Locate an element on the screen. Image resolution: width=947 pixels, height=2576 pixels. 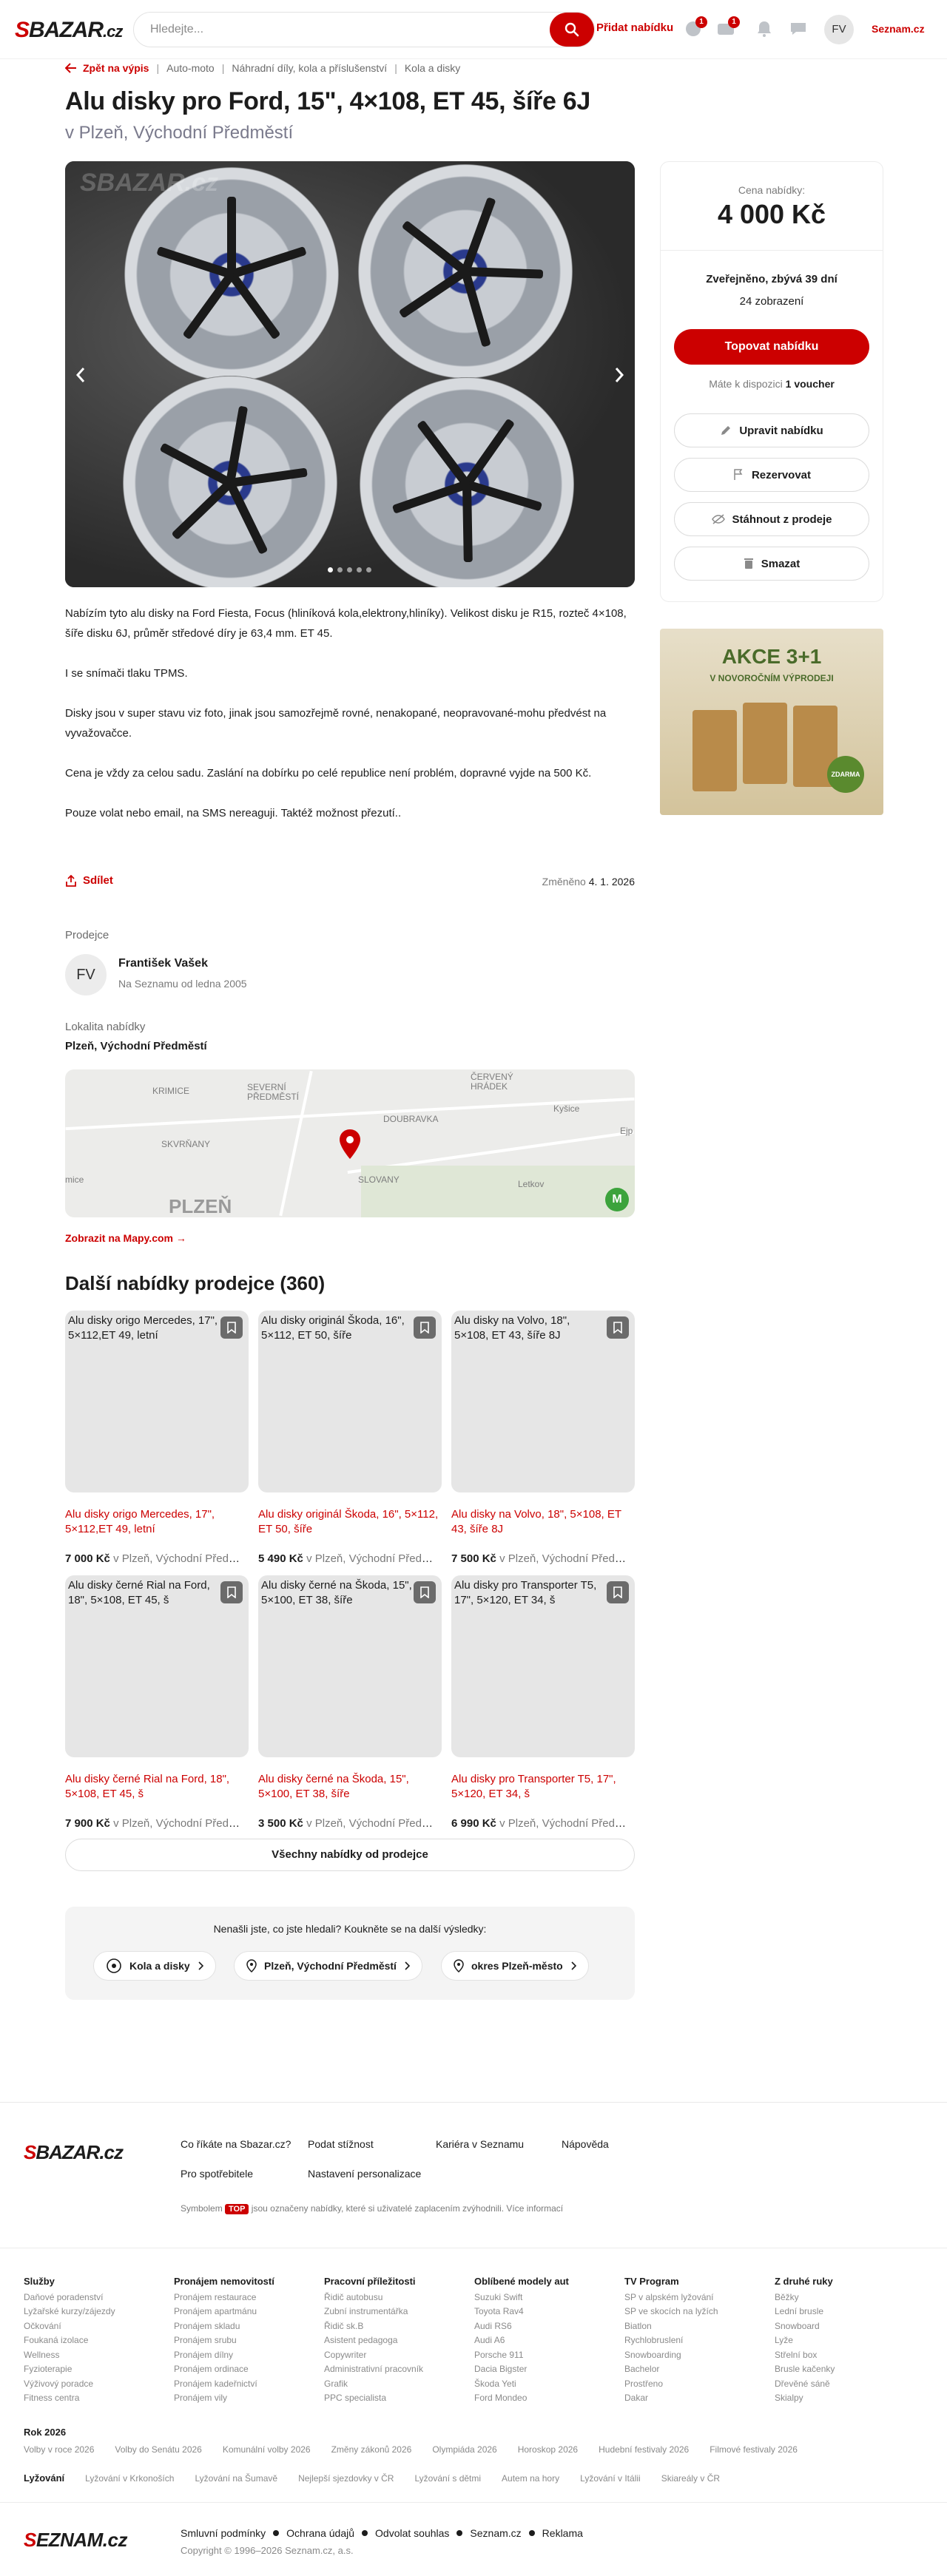
all-offers-button: Všechny nabídky od prodejce is located at coordinates (350, 1855).